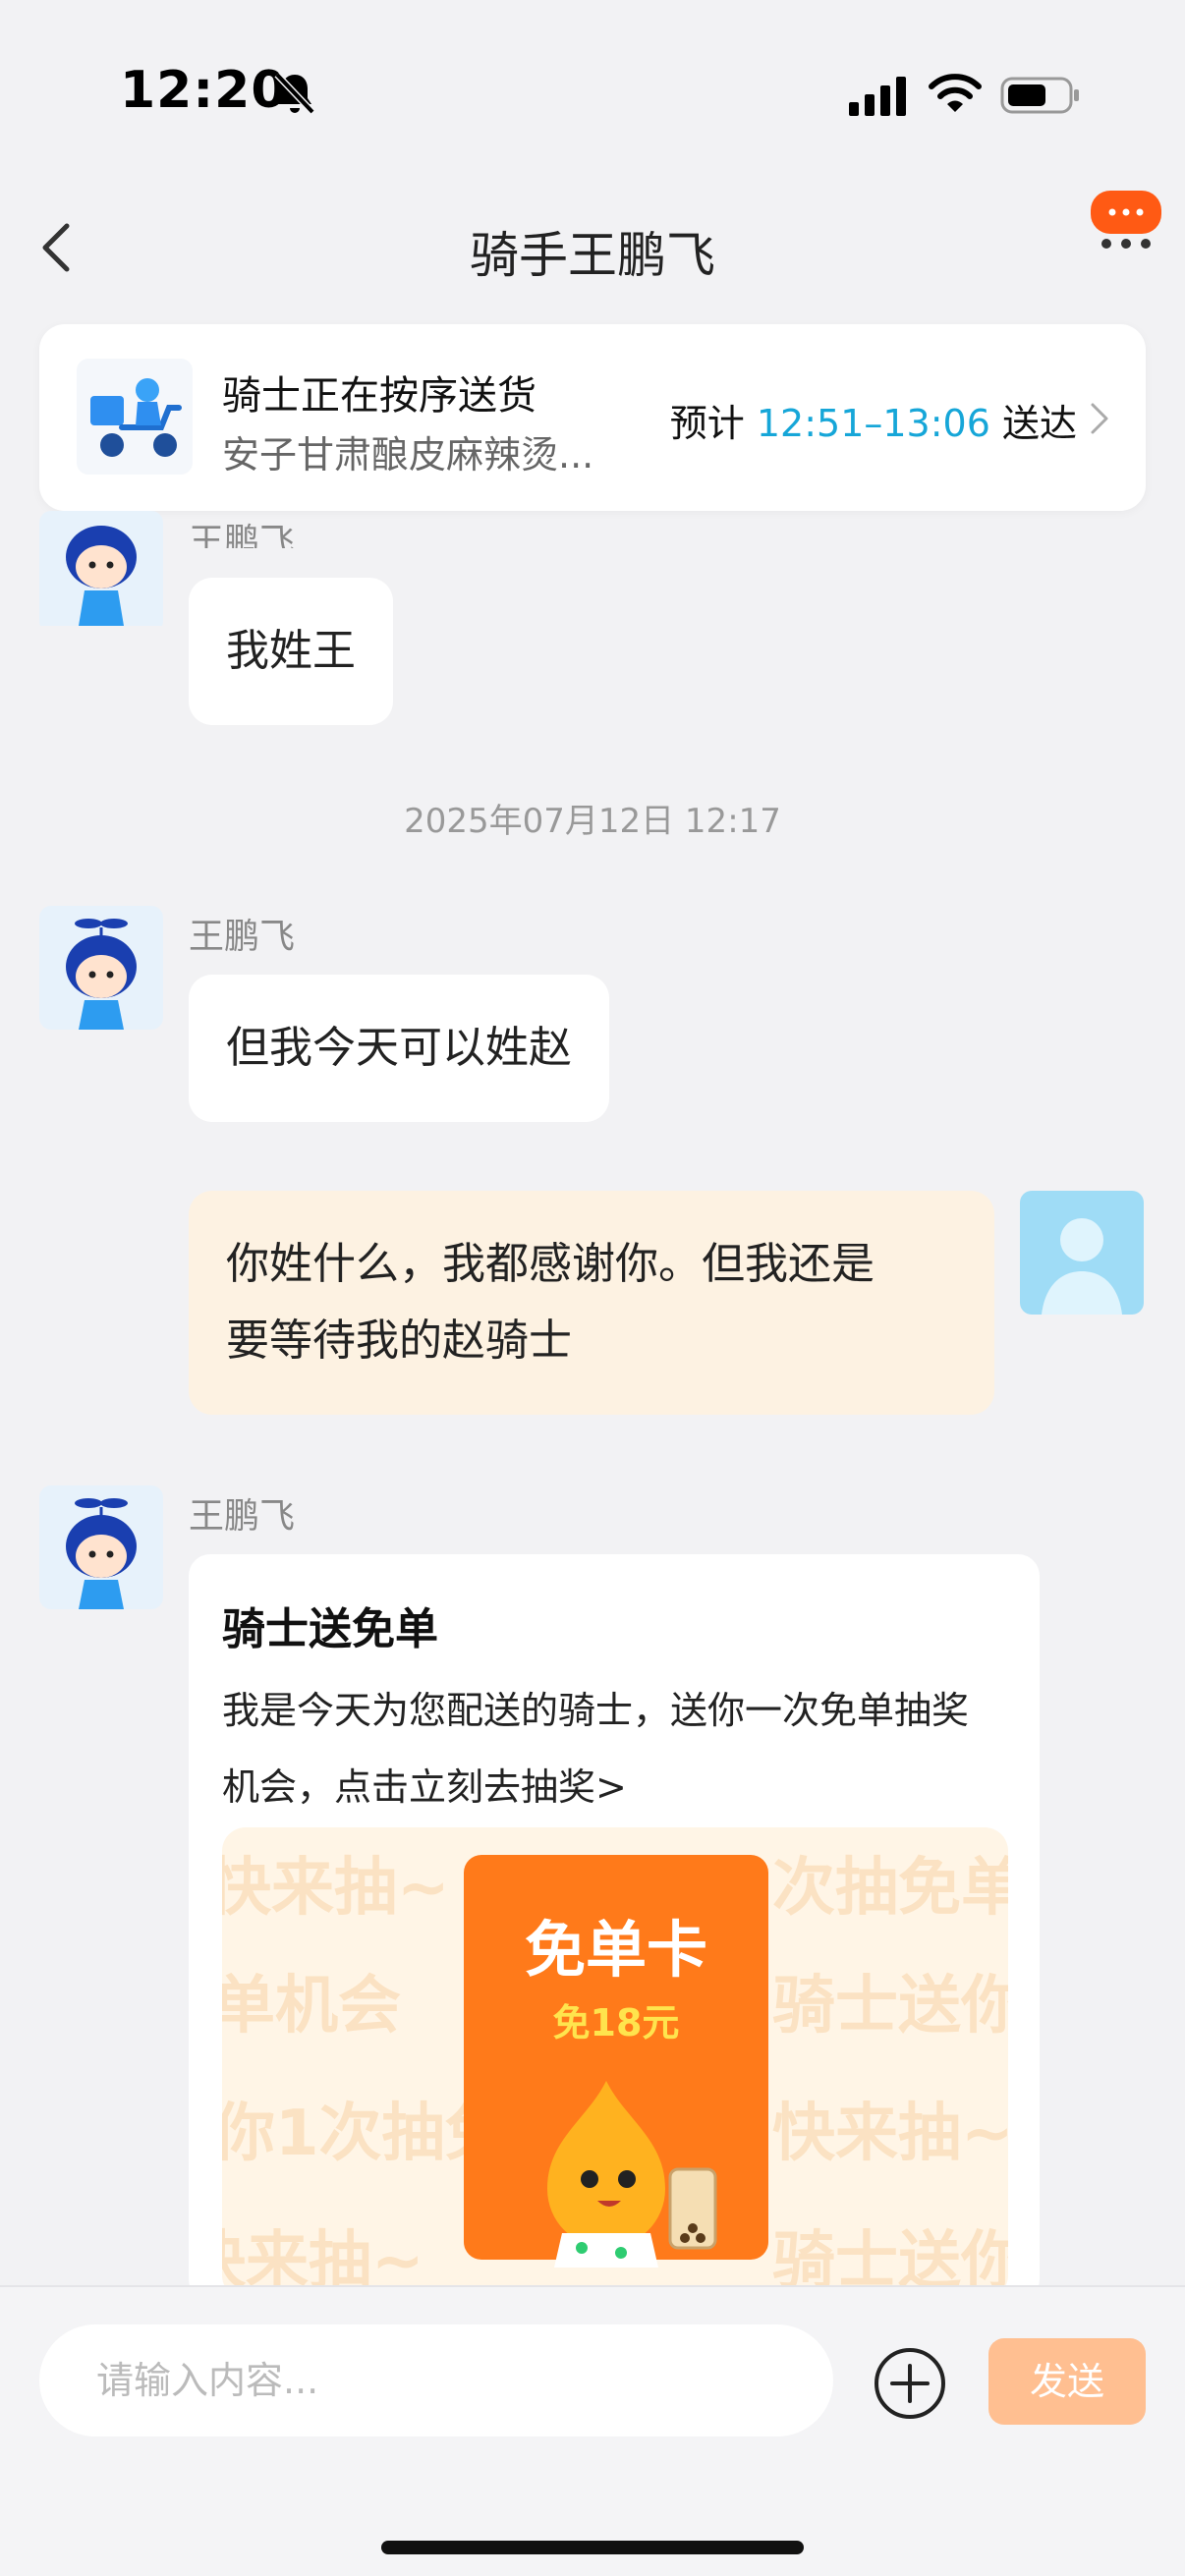 The height and width of the screenshot is (2576, 1185). I want to click on free-order-coupon: 免单卡 免18元, so click(616, 2061).